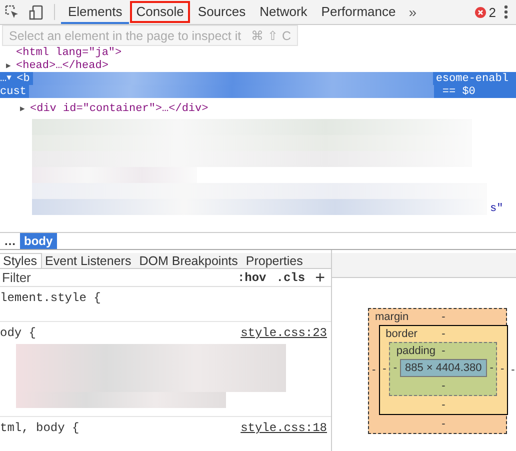 This screenshot has height=451, width=516. What do you see at coordinates (480, 12) in the screenshot?
I see `error-icon` at bounding box center [480, 12].